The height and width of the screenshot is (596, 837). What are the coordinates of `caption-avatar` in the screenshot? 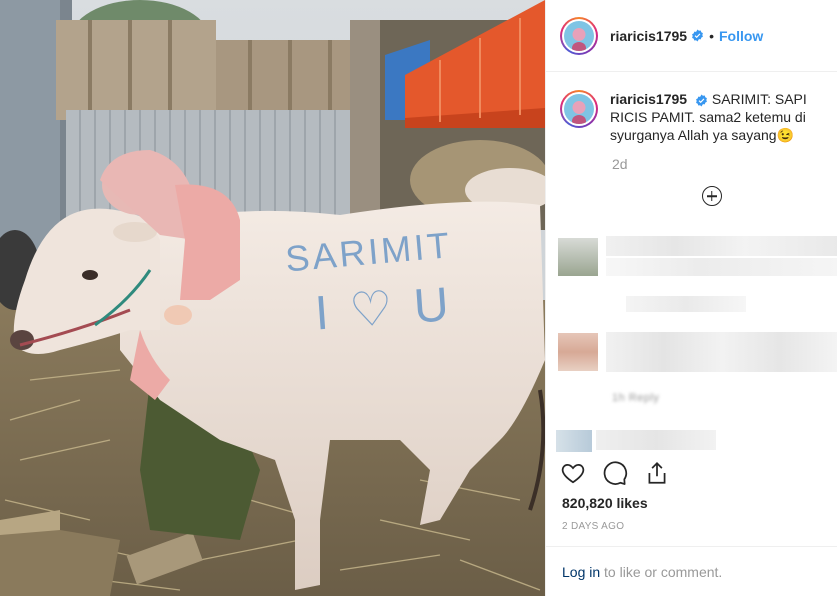 It's located at (579, 109).